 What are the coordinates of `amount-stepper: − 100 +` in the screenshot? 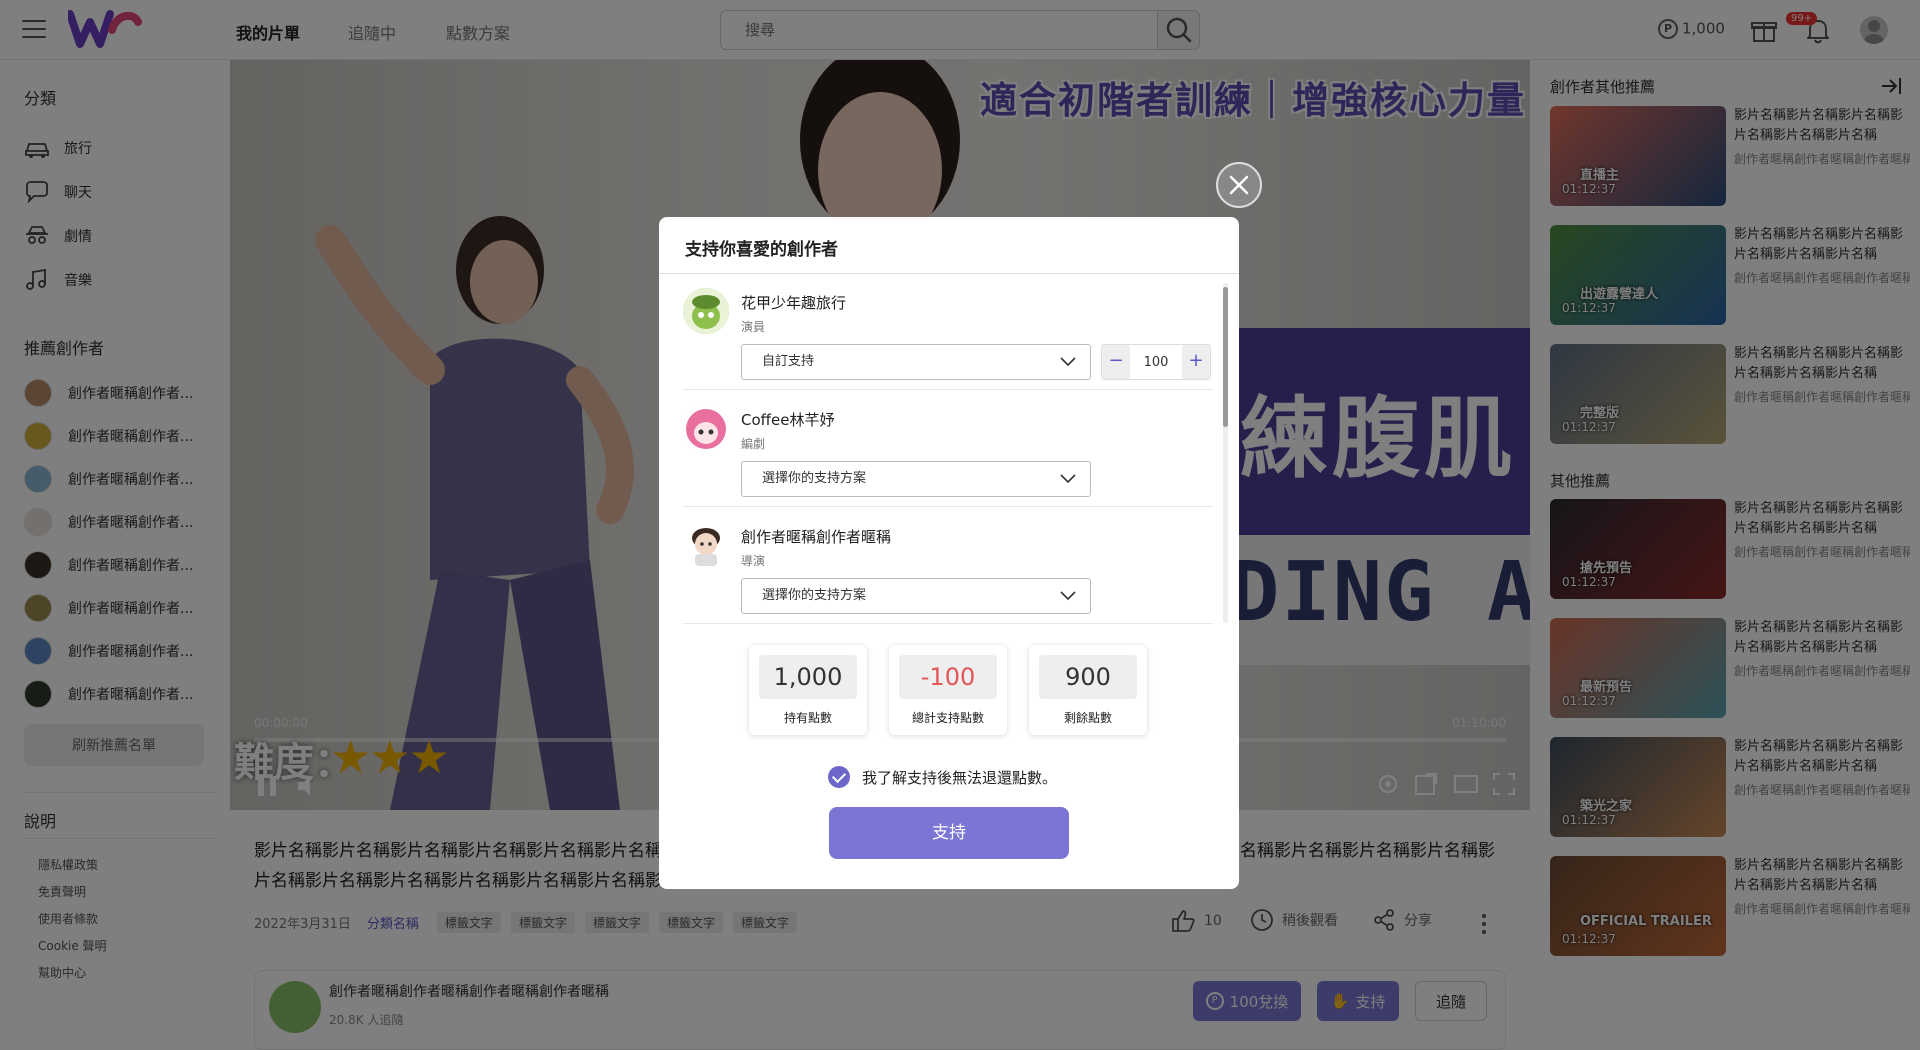 It's located at (1156, 362).